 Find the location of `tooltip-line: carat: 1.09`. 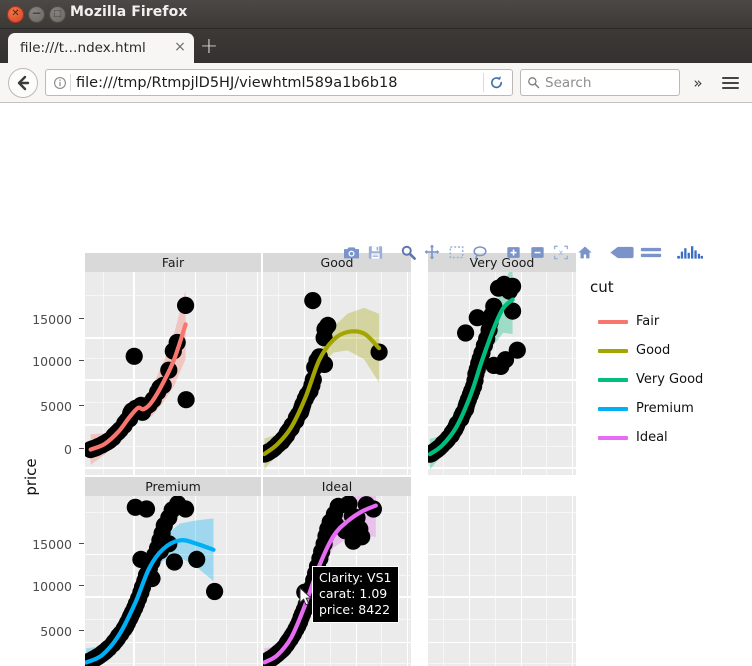

tooltip-line: carat: 1.09 is located at coordinates (353, 593).